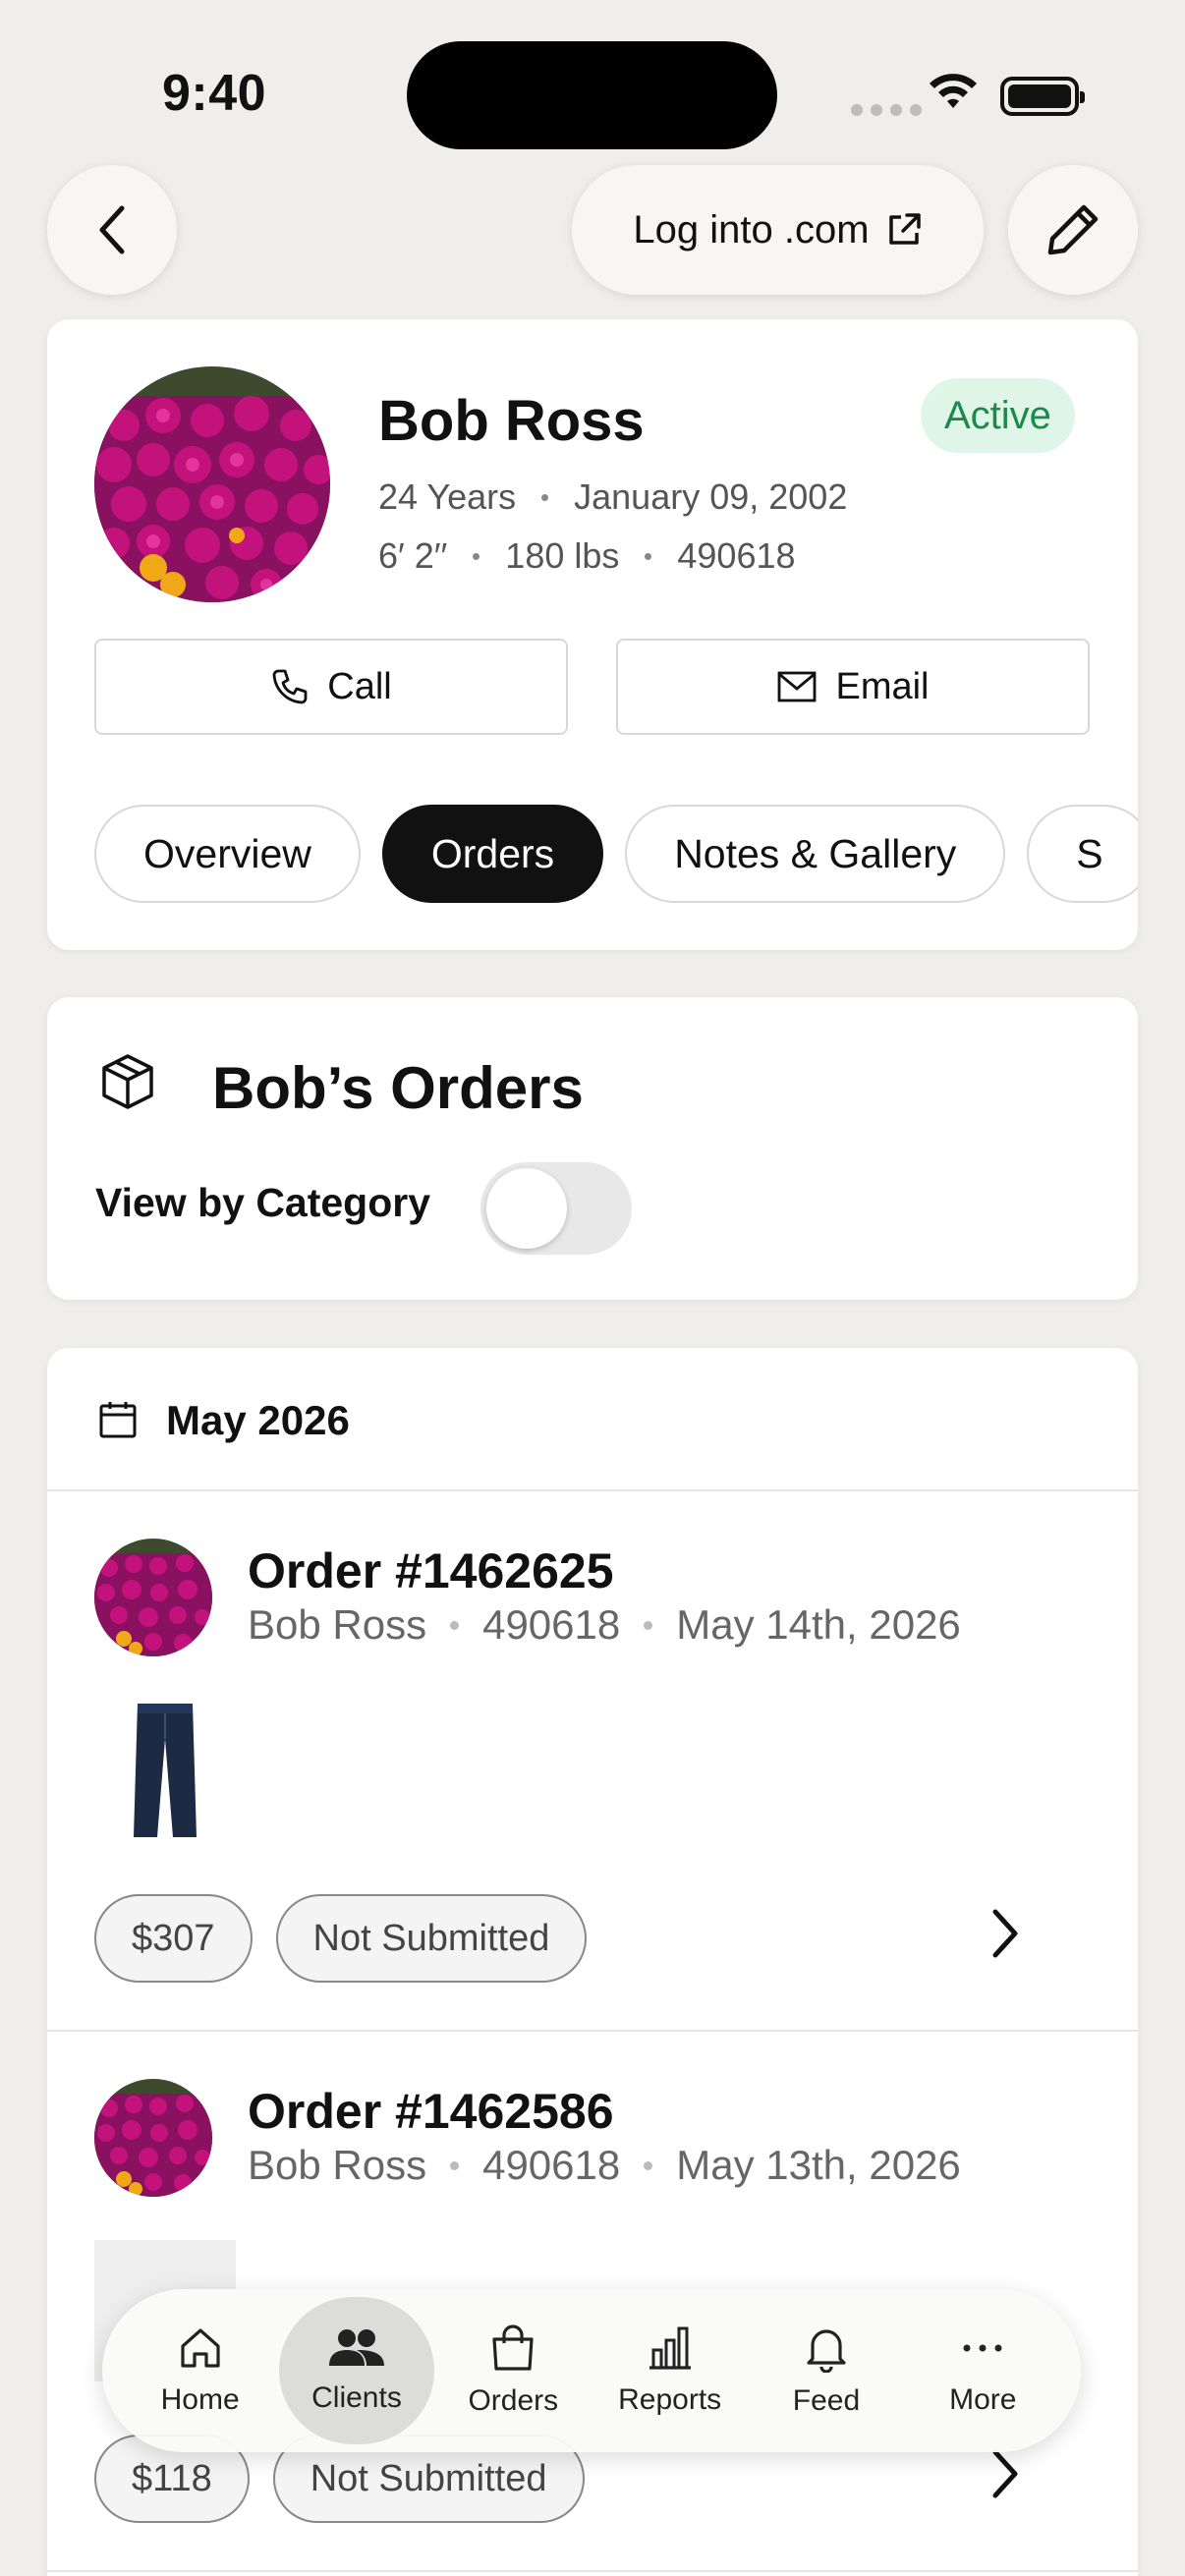  What do you see at coordinates (983, 2399) in the screenshot?
I see `tabbar-label: More` at bounding box center [983, 2399].